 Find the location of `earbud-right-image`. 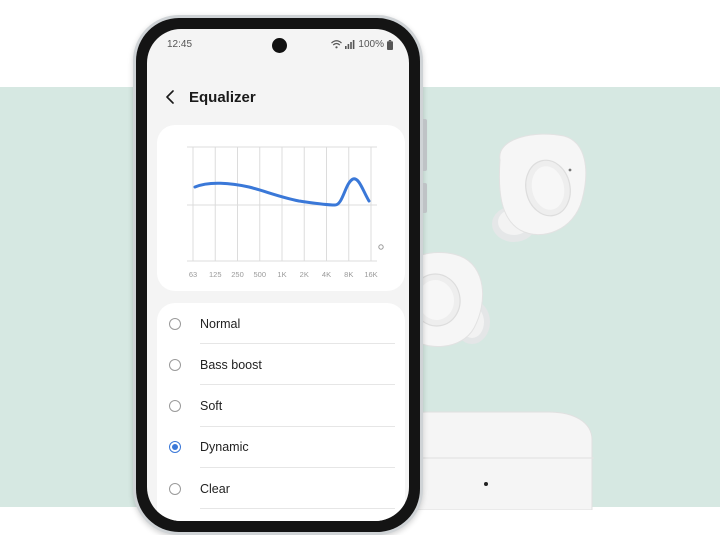

earbud-right-image is located at coordinates (539, 187).